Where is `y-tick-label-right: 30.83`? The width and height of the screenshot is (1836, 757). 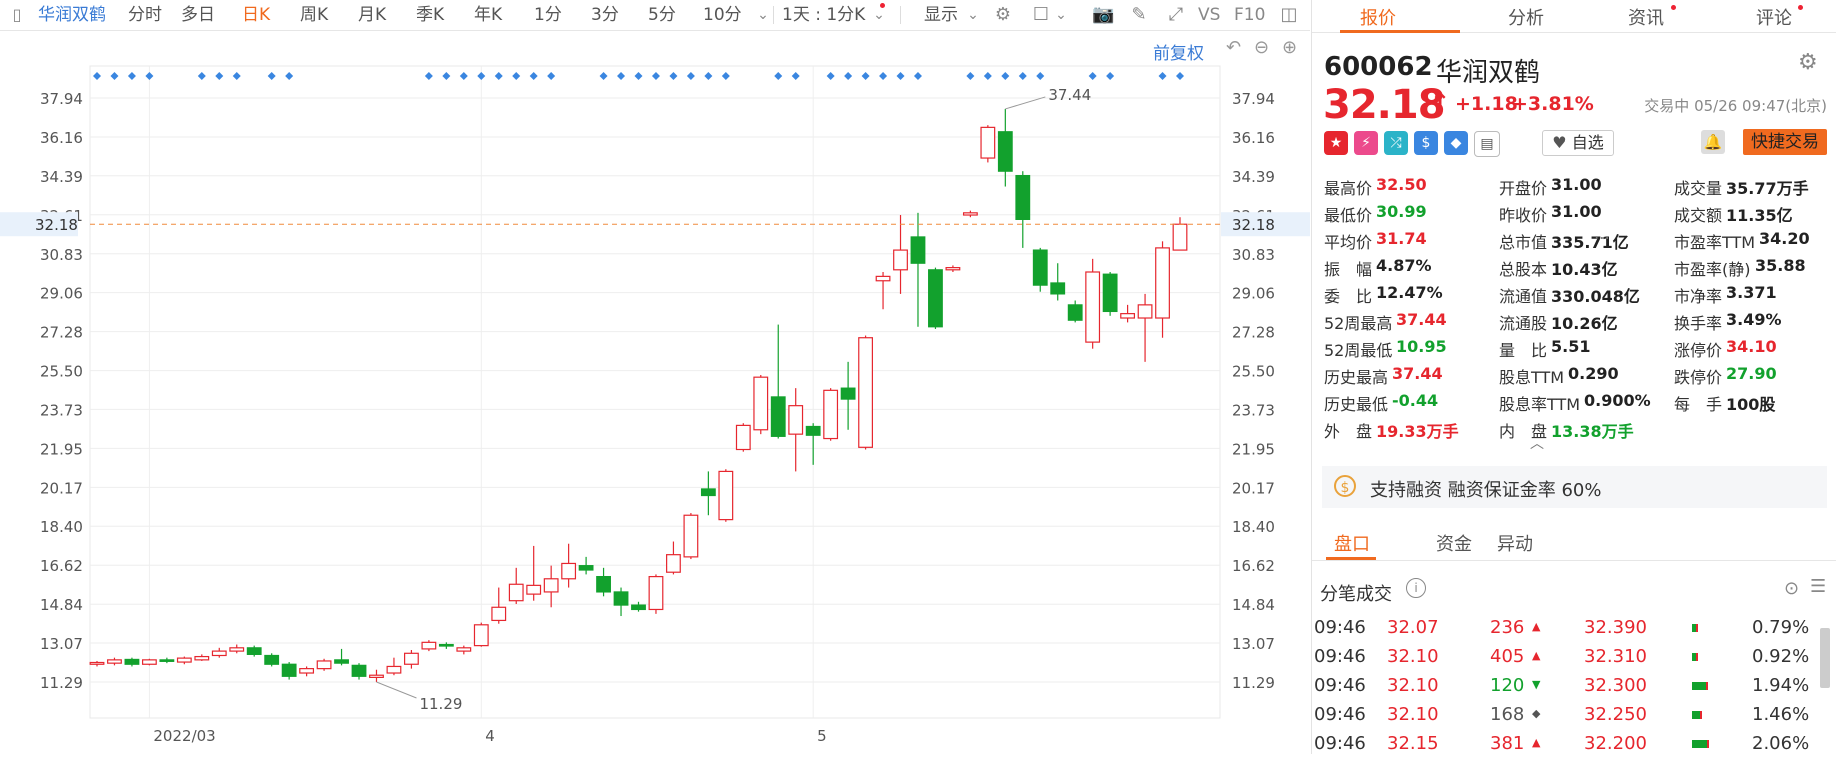
y-tick-label-right: 30.83 is located at coordinates (1253, 255).